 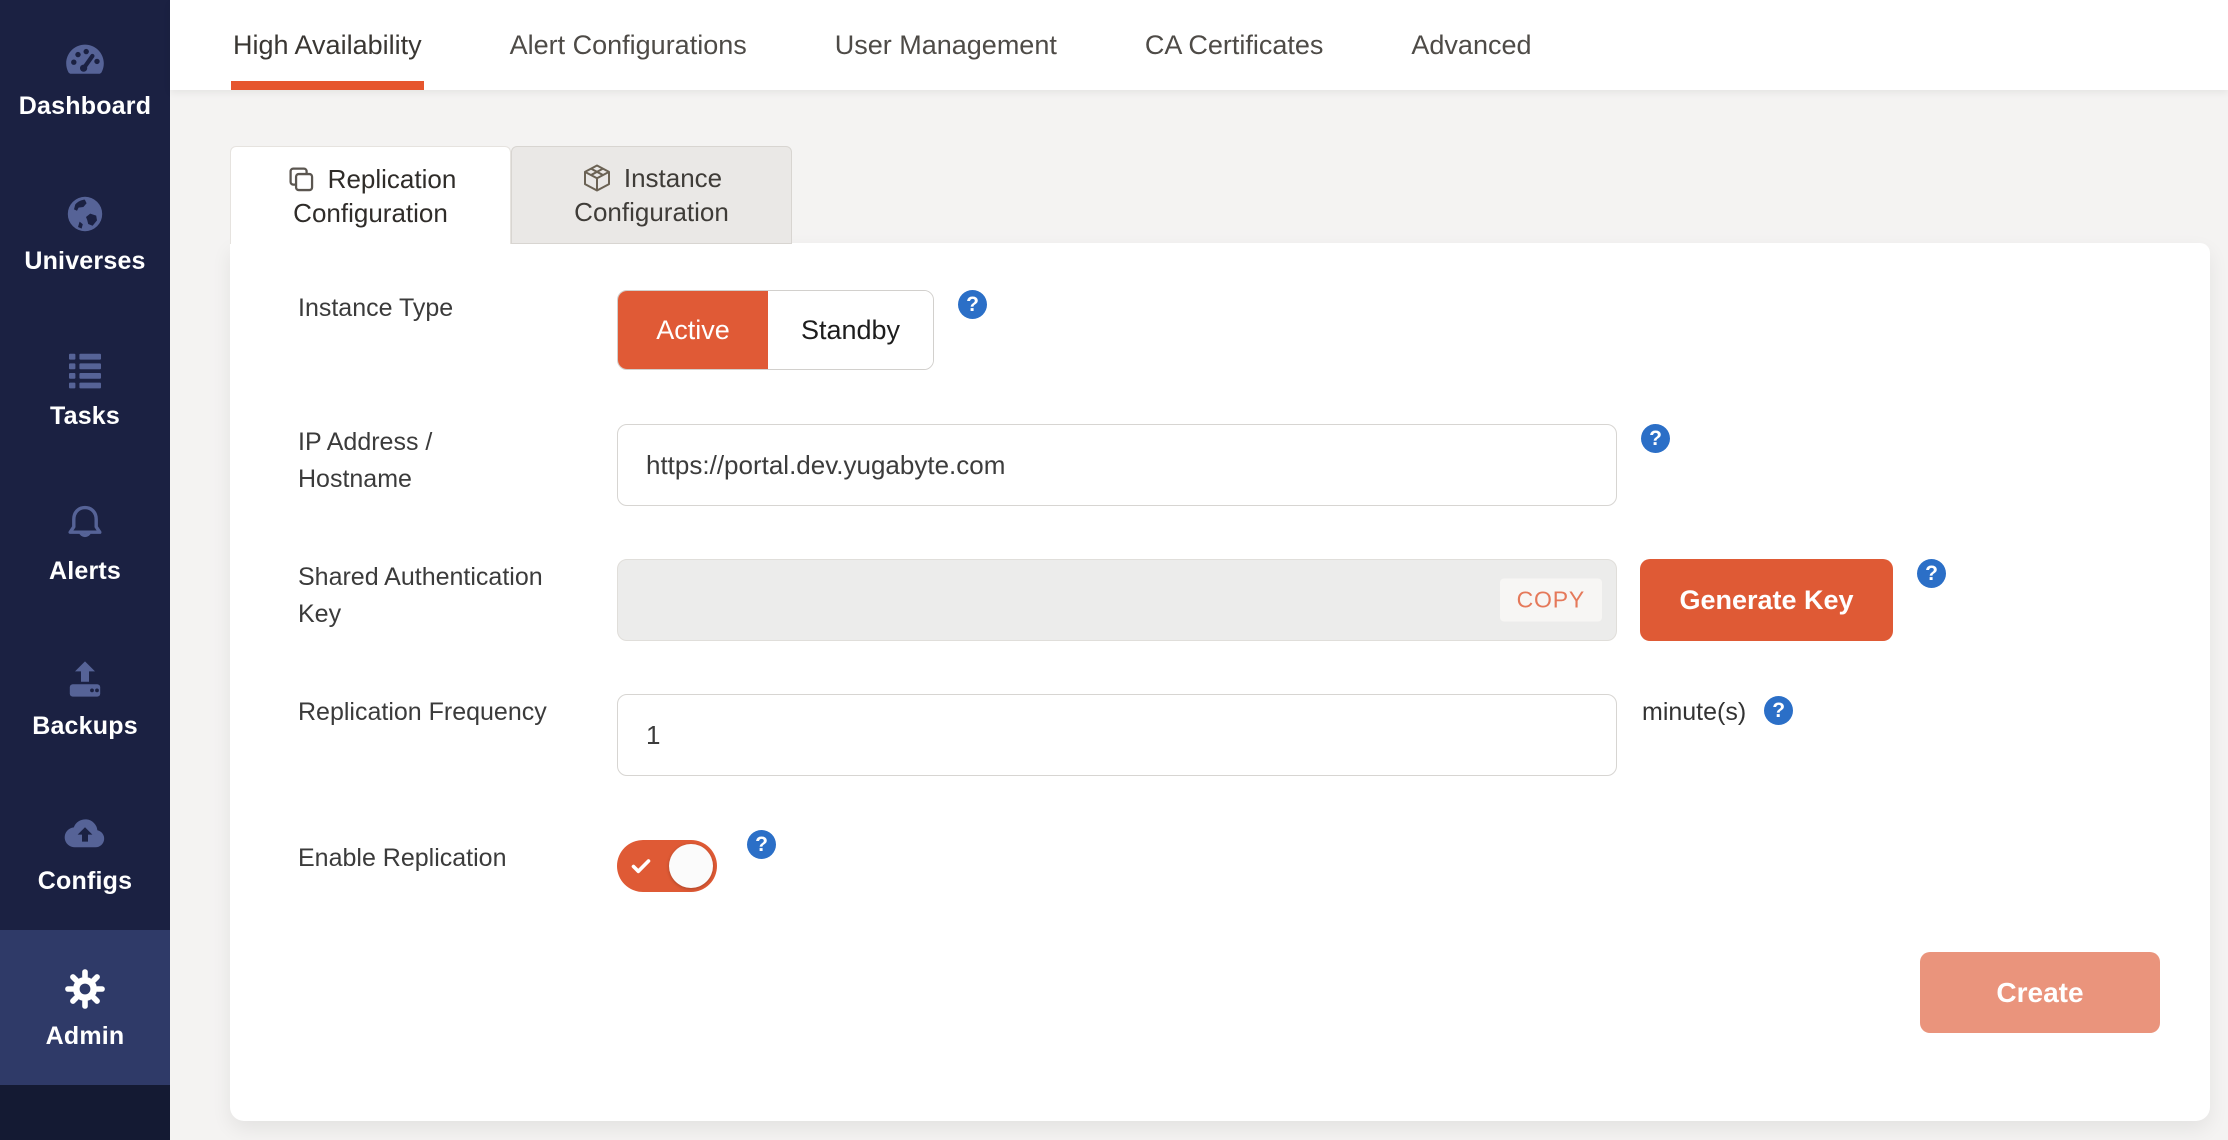 I want to click on ip-address-input, so click(x=1117, y=465).